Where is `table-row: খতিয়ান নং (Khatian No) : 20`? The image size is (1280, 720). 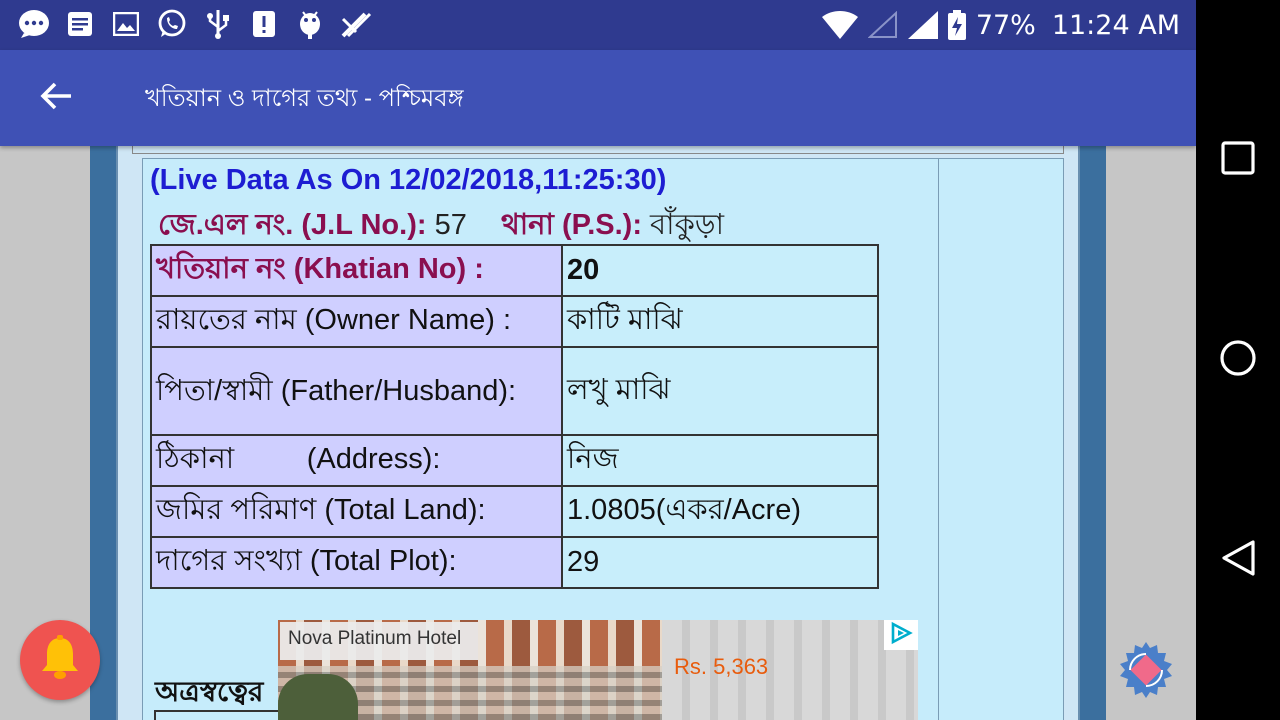 table-row: খতিয়ান নং (Khatian No) : 20 is located at coordinates (514, 270).